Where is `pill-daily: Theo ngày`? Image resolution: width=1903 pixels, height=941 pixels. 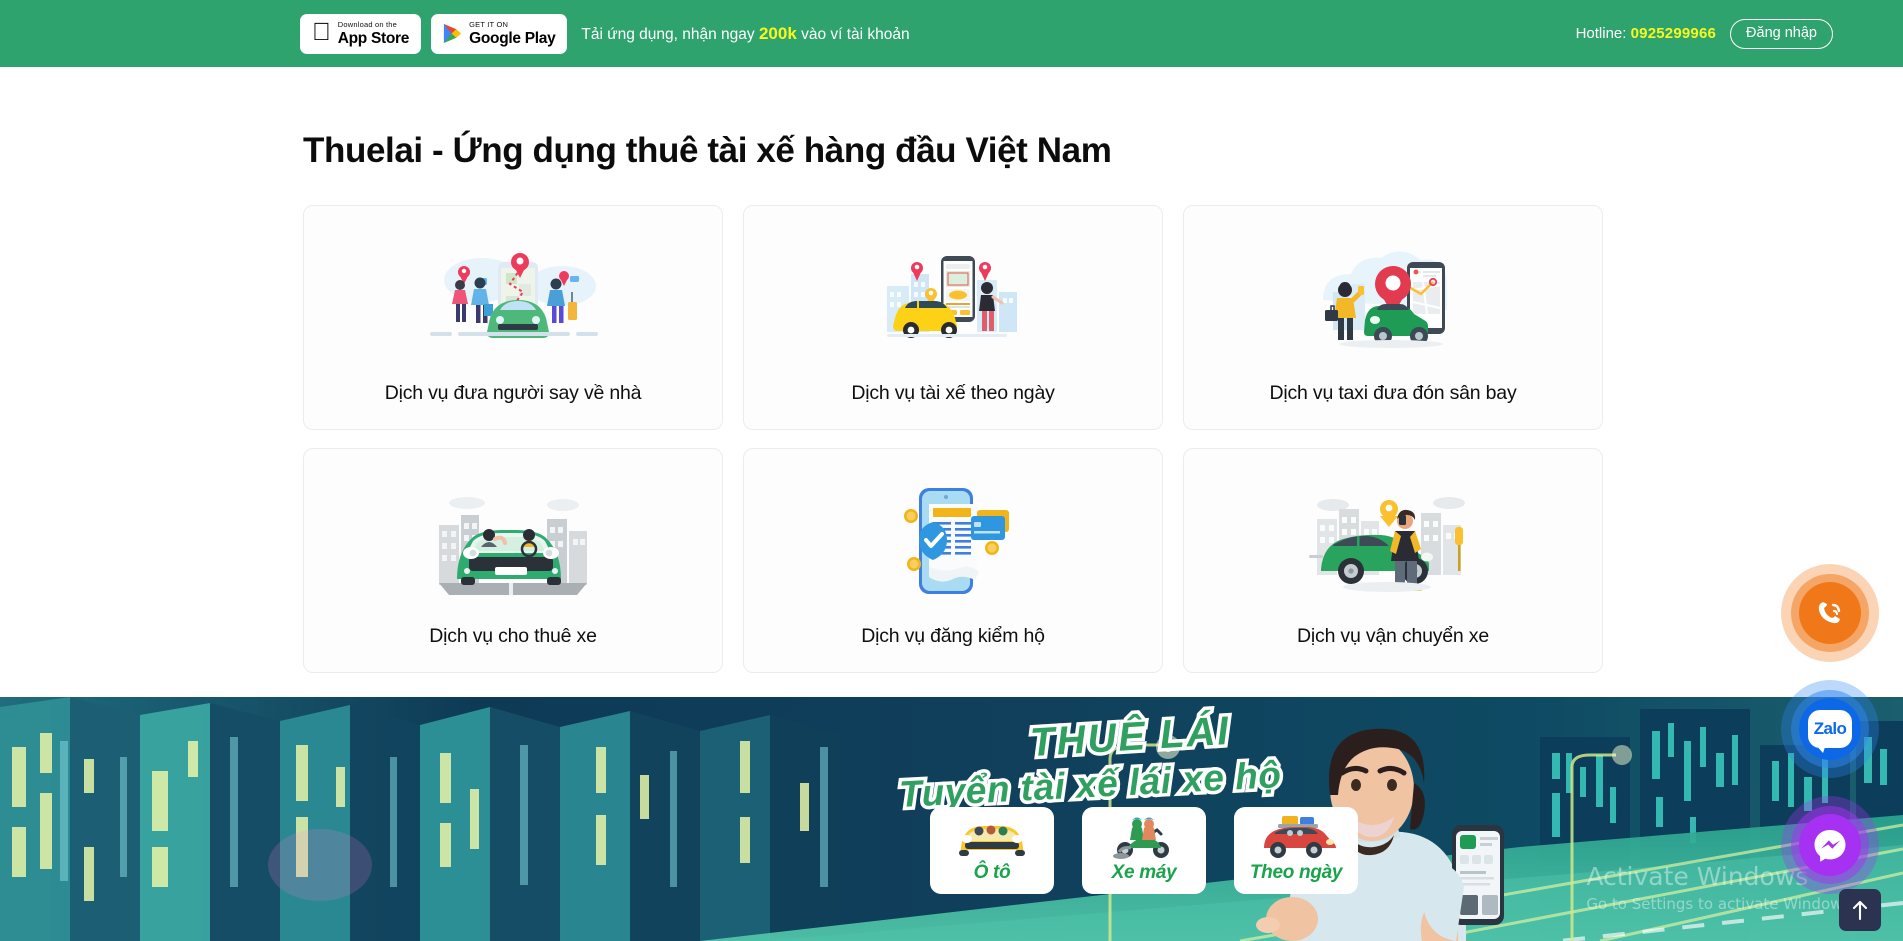 pill-daily: Theo ngày is located at coordinates (1296, 850).